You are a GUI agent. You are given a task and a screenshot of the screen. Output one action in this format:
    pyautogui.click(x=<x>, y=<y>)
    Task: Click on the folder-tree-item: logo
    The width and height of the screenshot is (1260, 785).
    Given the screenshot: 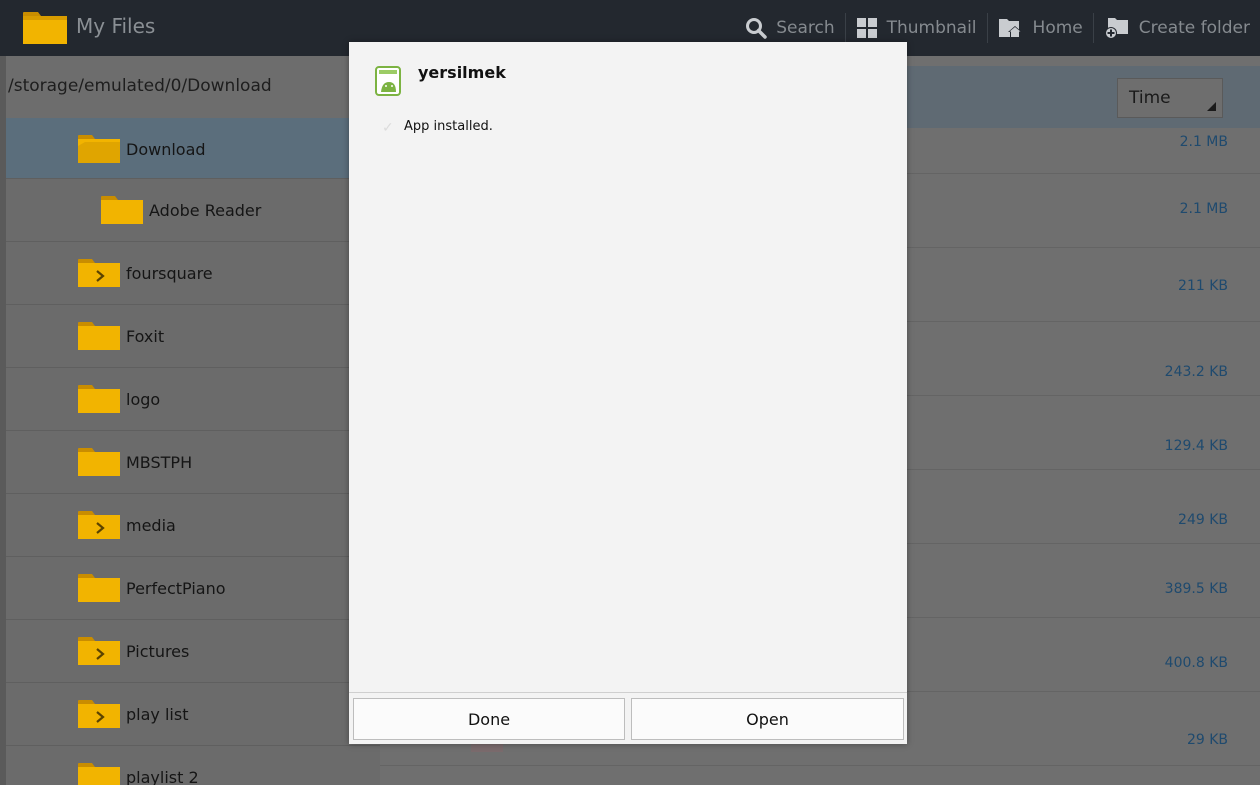 What is the action you would take?
    pyautogui.click(x=190, y=399)
    